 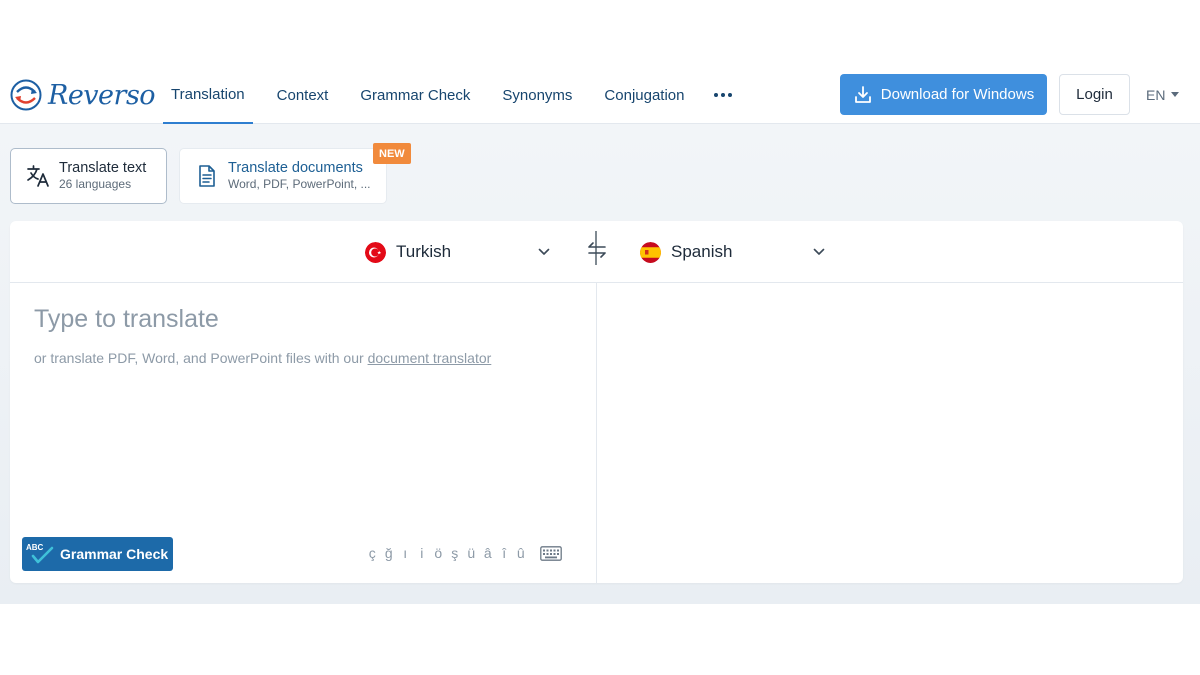 I want to click on special-char-dotless-i: ı, so click(x=405, y=553).